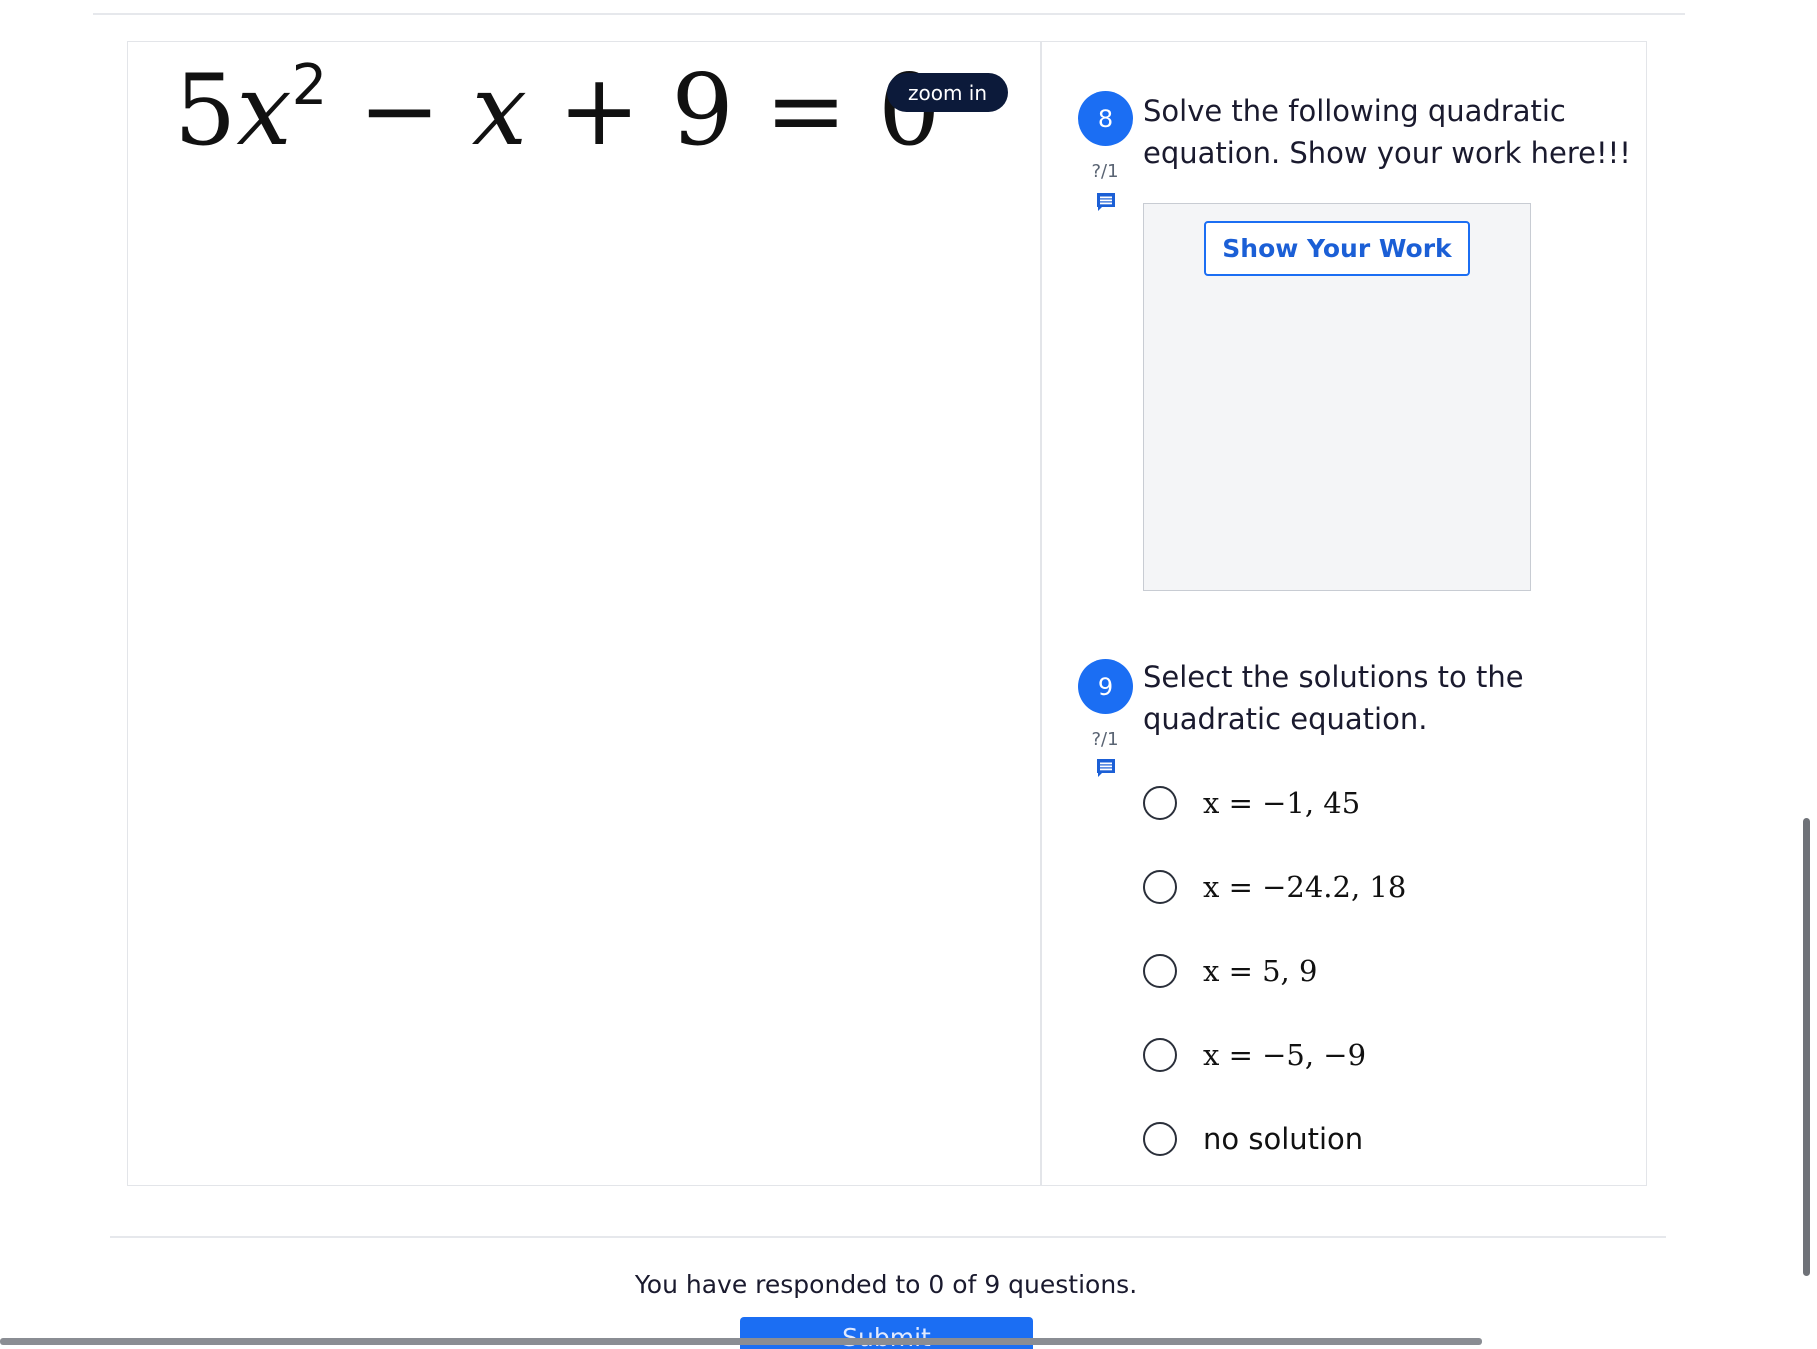  What do you see at coordinates (1283, 1139) in the screenshot?
I see `answer-option-label: no solution` at bounding box center [1283, 1139].